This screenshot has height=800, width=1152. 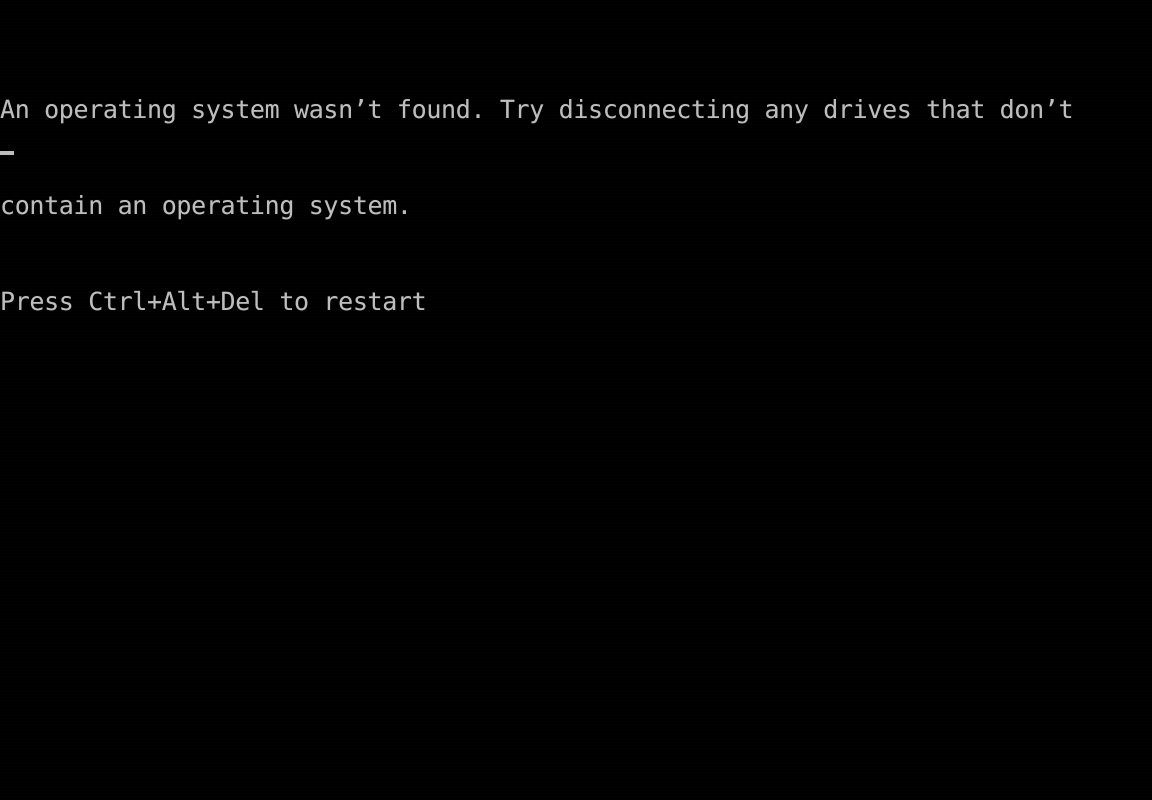 I want to click on error-message-line-2: contain an operating system., so click(x=206, y=205).